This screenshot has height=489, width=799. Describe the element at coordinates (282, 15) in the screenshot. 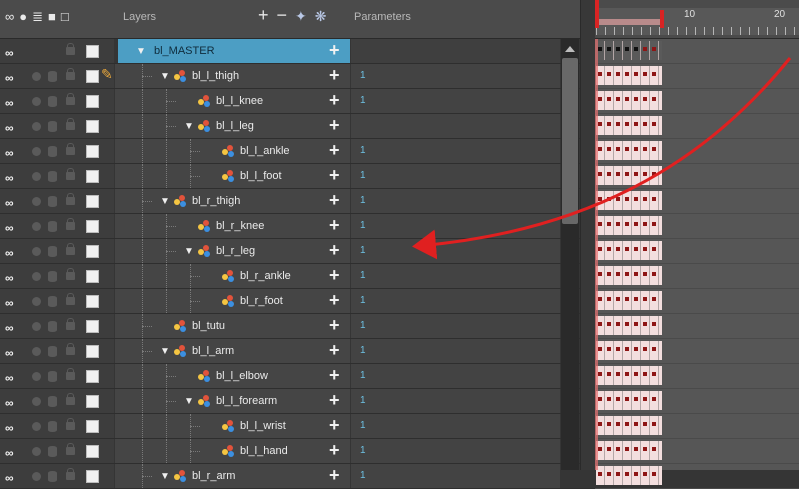

I see `remove-layer-icon: −` at that location.